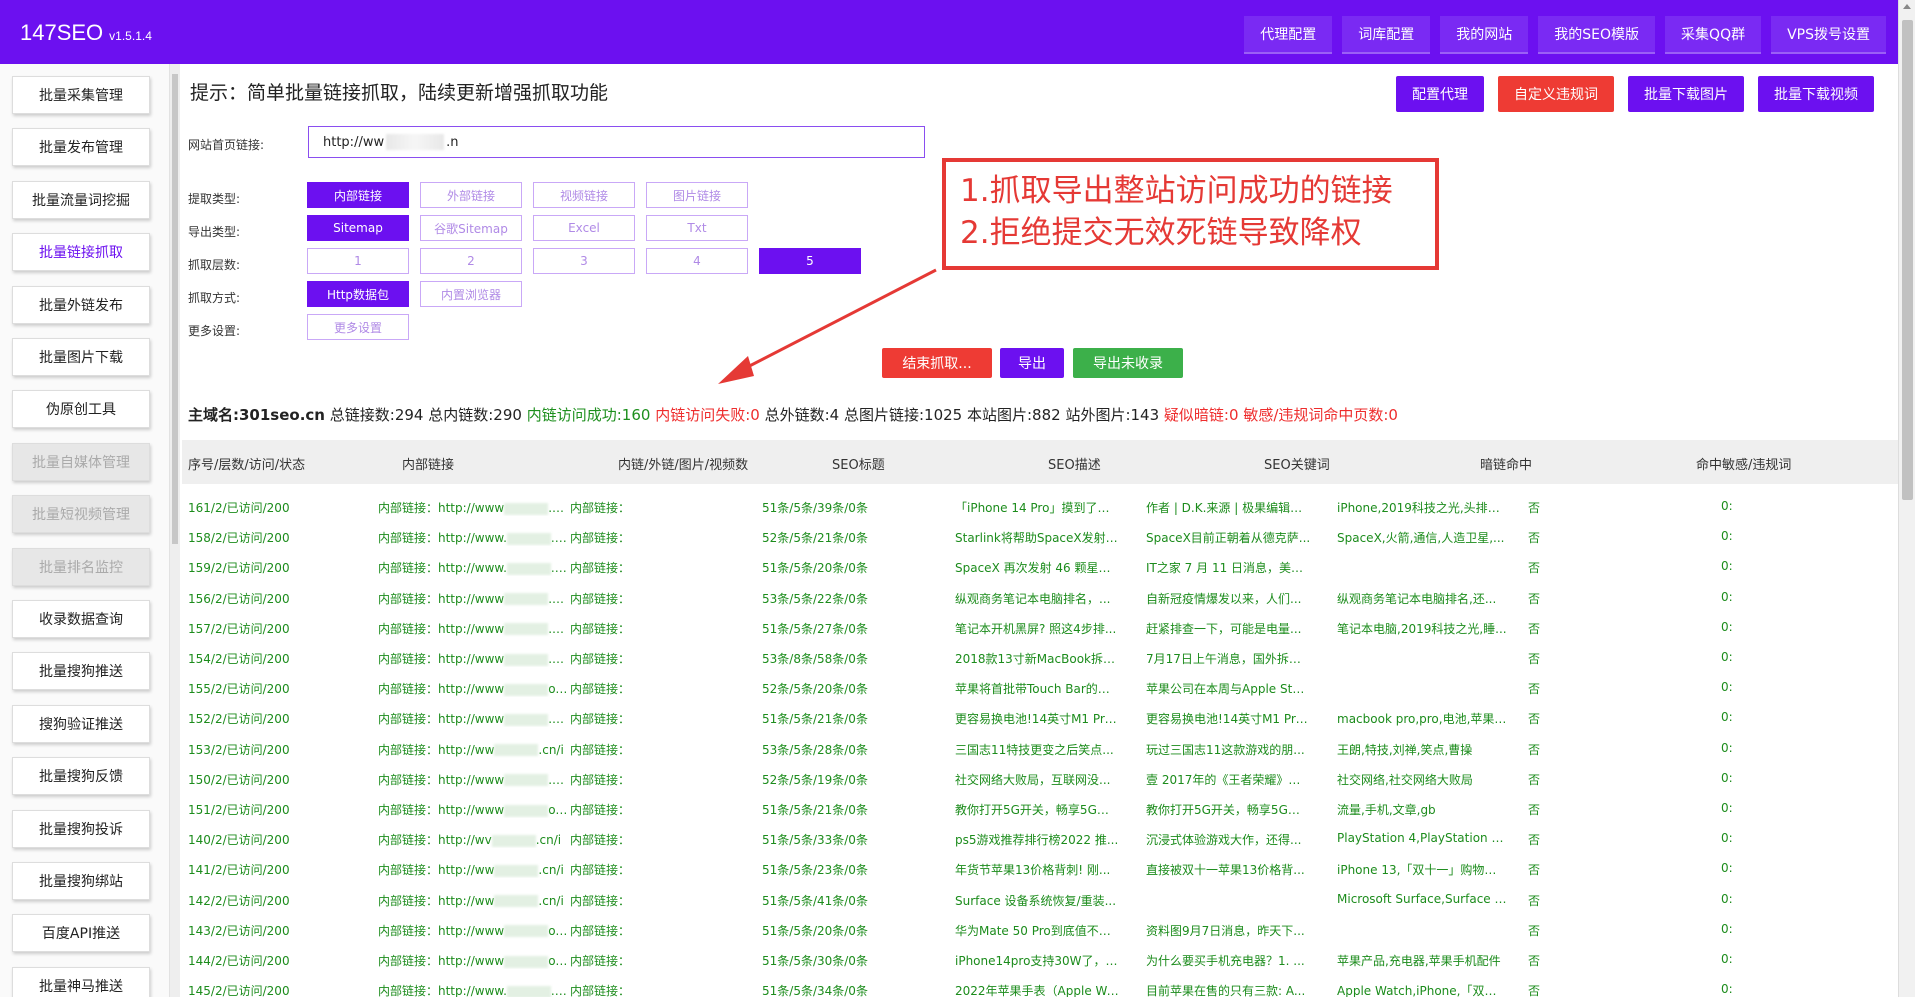 This screenshot has width=1915, height=997. I want to click on link-redaction, so click(516, 901).